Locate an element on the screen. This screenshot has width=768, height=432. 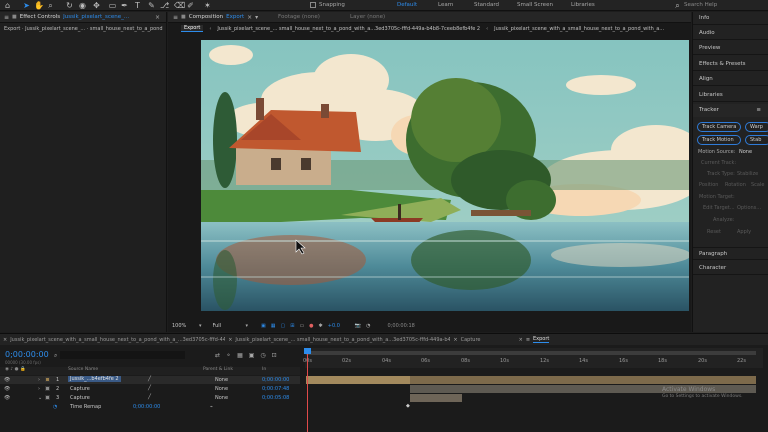
libraries-panel: Libraries is located at coordinates (730, 95).